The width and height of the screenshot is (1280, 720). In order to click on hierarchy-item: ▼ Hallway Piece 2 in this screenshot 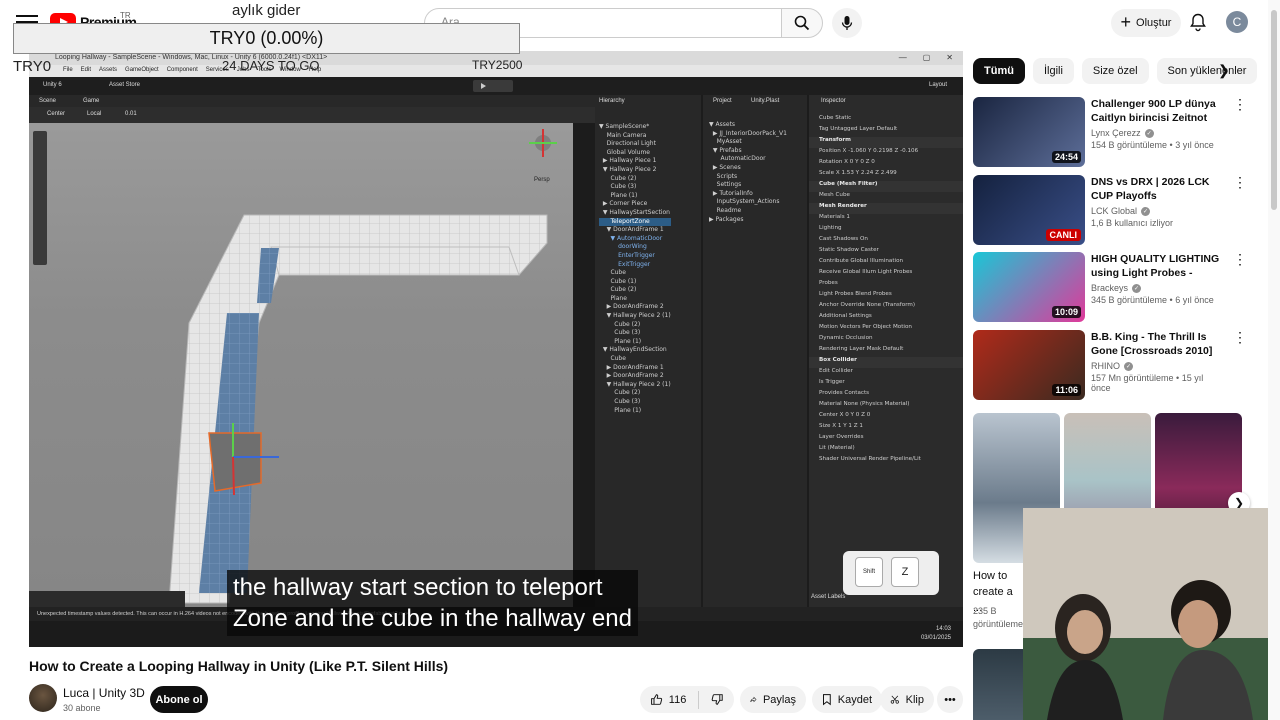, I will do `click(628, 169)`.